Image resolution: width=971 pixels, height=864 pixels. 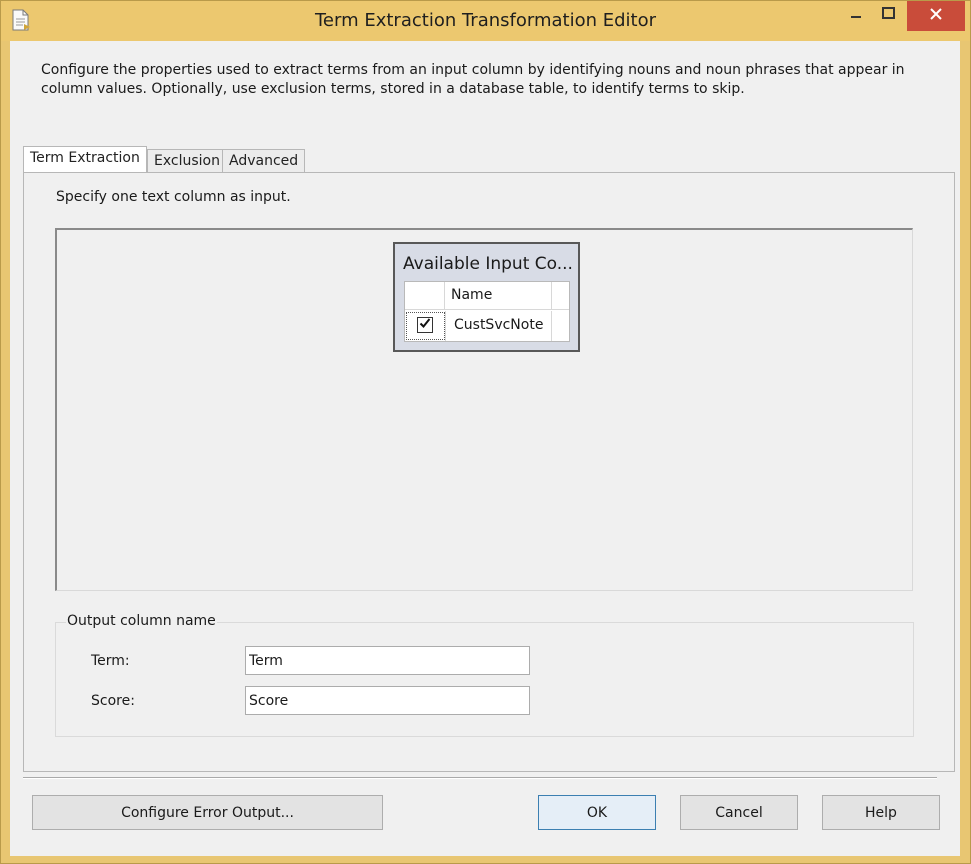 I want to click on help-button: Help, so click(x=881, y=812).